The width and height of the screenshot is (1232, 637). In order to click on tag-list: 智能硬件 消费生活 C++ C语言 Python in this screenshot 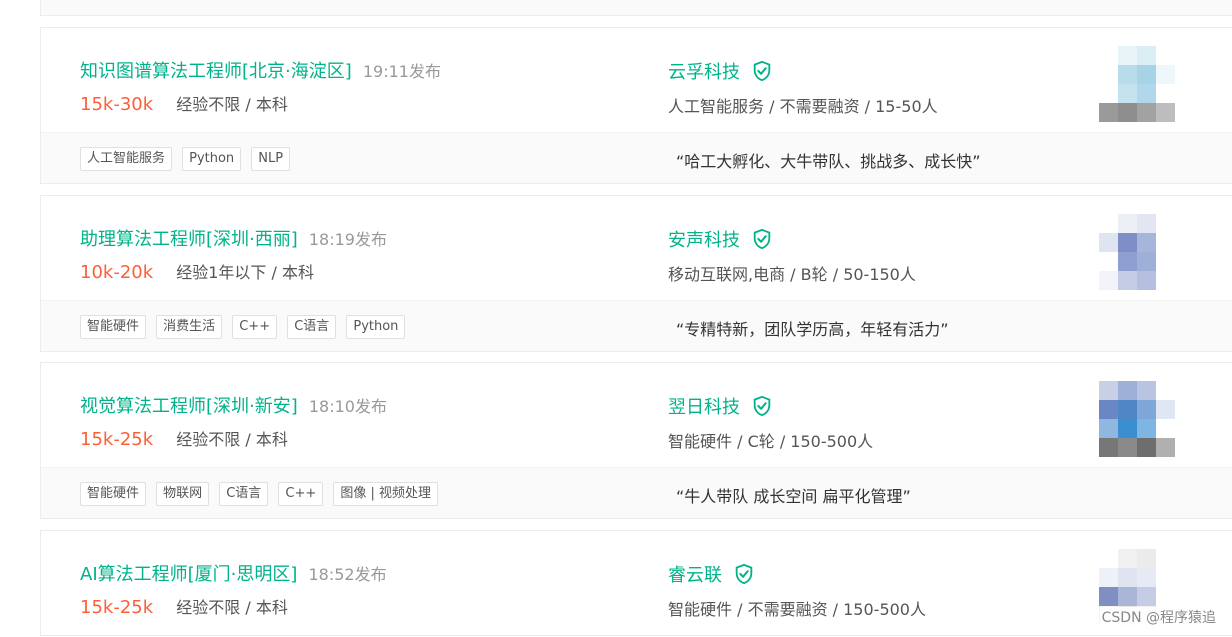, I will do `click(245, 327)`.